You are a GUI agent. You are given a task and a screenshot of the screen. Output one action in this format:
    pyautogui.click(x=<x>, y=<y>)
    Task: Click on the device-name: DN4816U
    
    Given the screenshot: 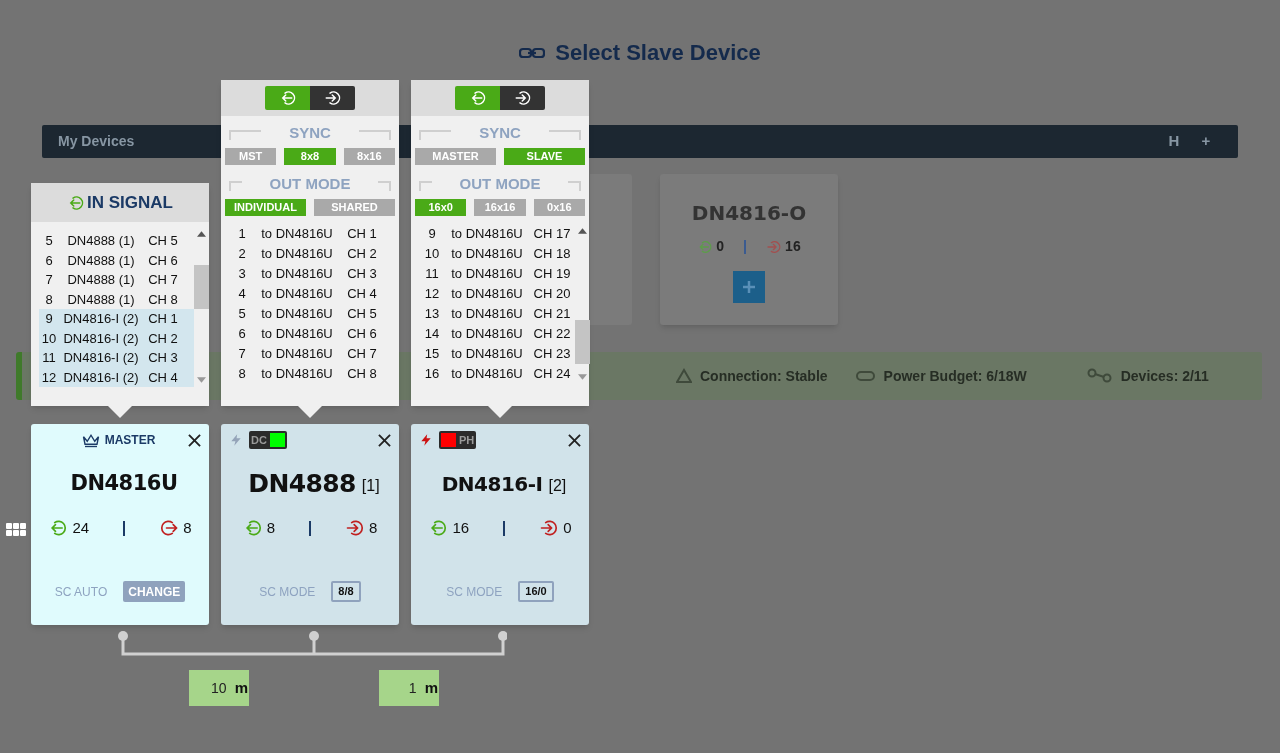 What is the action you would take?
    pyautogui.click(x=124, y=484)
    